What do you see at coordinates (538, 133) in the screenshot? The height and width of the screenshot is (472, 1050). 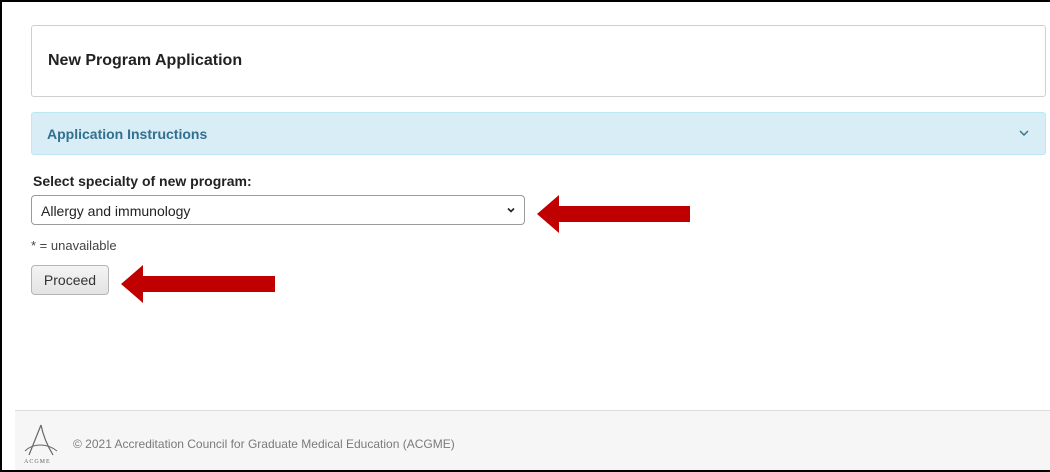 I see `application-instructions-toggle: Application Instructions` at bounding box center [538, 133].